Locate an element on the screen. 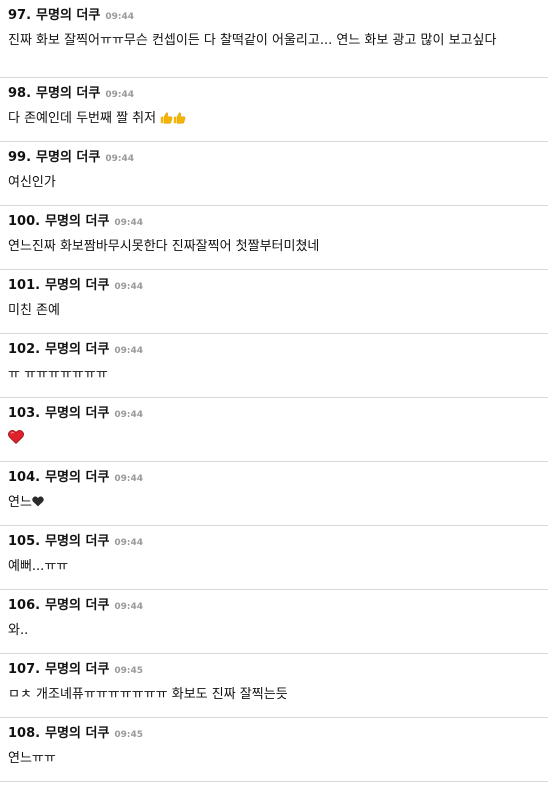 Image resolution: width=548 pixels, height=789 pixels. comment-item: 106. 무명의 더쿠 09:44 와.. is located at coordinates (274, 622).